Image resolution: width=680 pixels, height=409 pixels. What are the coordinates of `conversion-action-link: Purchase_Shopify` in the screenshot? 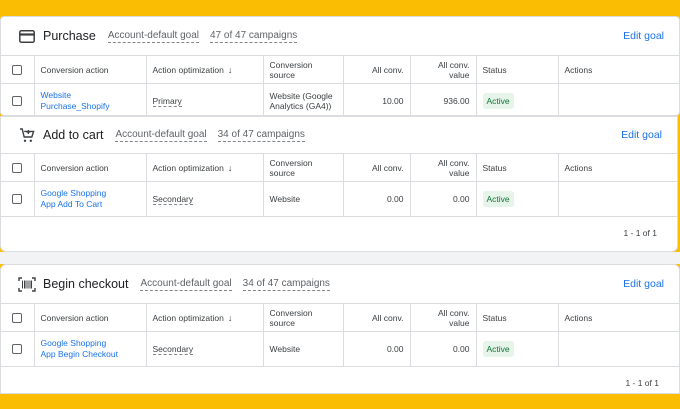 It's located at (90, 106).